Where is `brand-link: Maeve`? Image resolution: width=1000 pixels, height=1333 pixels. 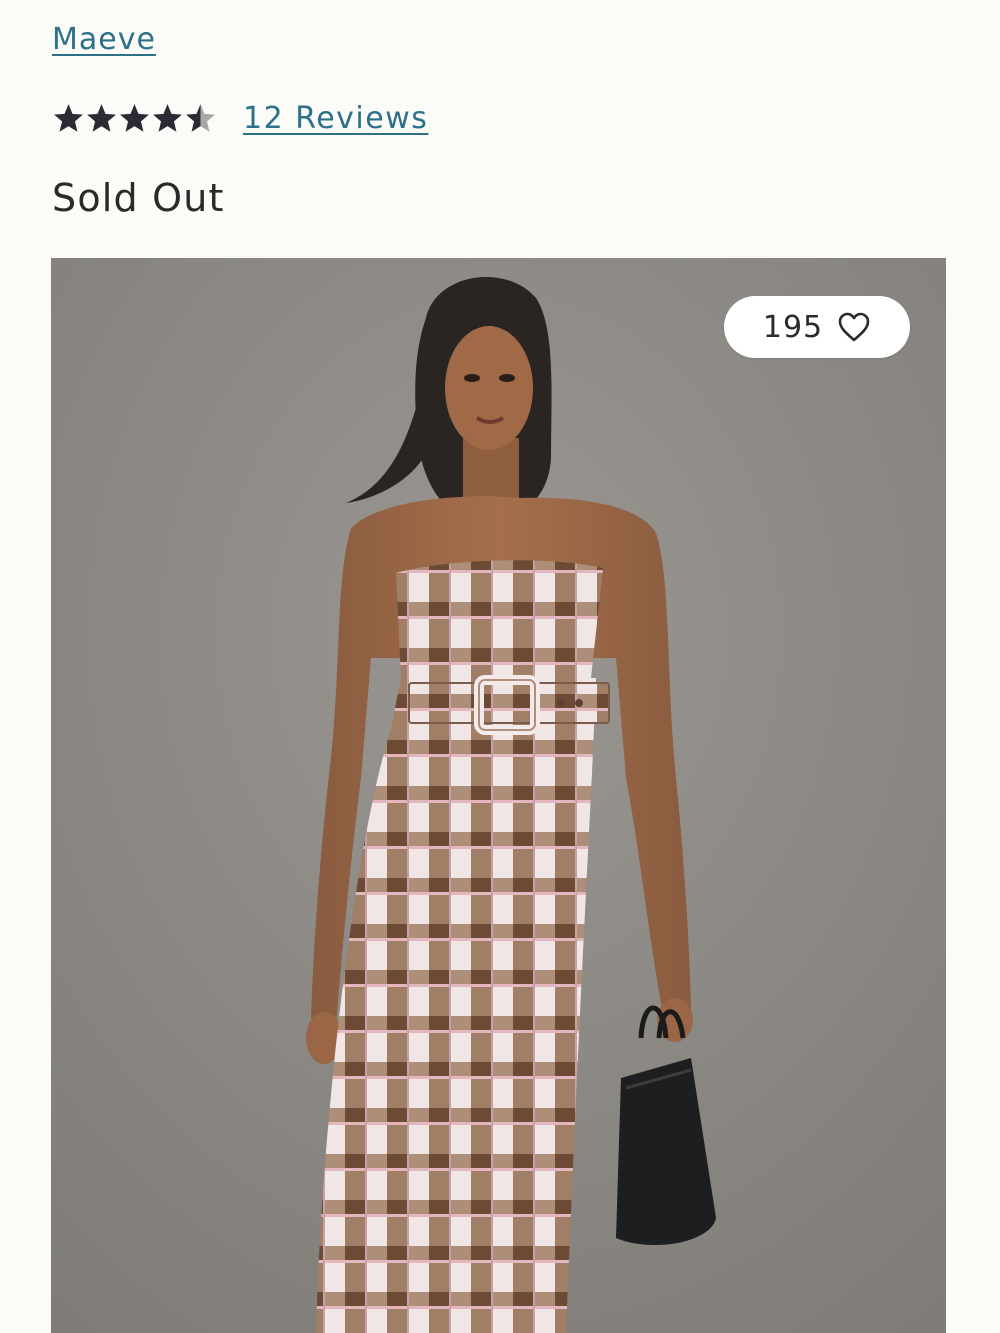
brand-link: Maeve is located at coordinates (104, 39).